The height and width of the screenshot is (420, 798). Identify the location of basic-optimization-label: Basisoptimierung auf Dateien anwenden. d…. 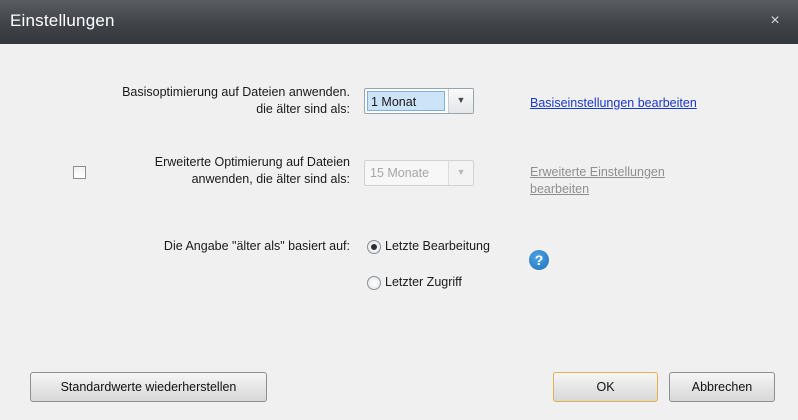
(236, 100).